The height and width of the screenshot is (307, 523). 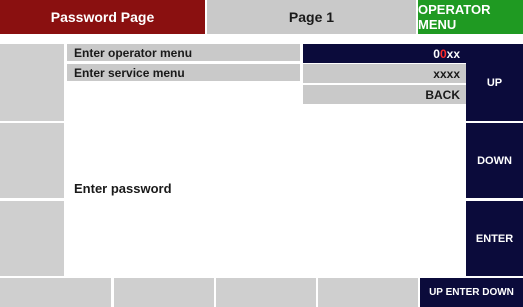 What do you see at coordinates (385, 94) in the screenshot?
I see `back-button: BACK` at bounding box center [385, 94].